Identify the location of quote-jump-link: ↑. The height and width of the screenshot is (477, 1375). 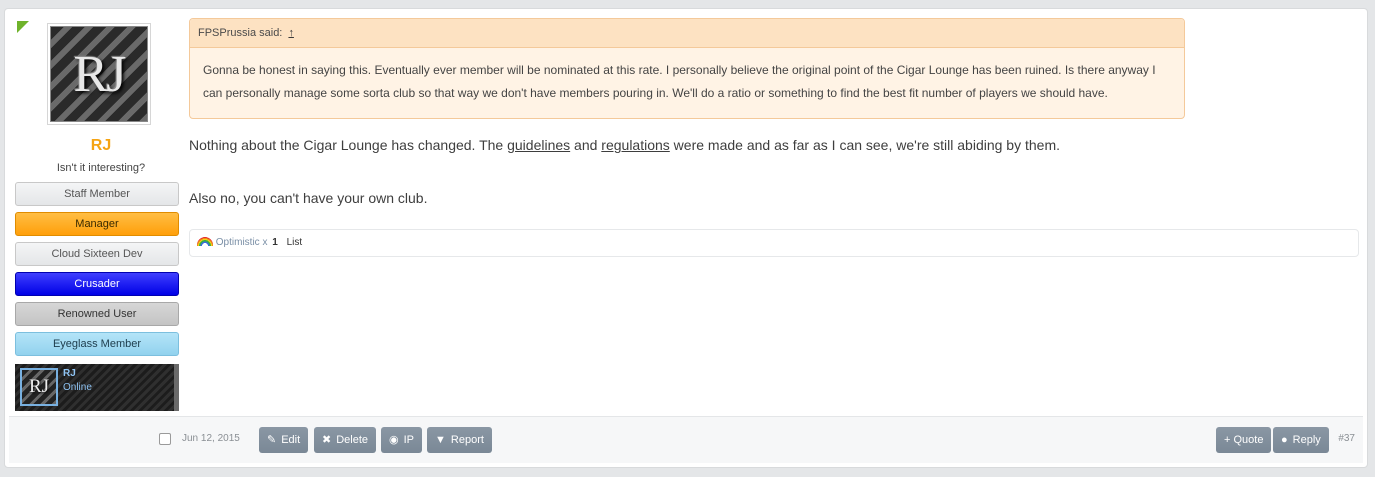
(291, 33).